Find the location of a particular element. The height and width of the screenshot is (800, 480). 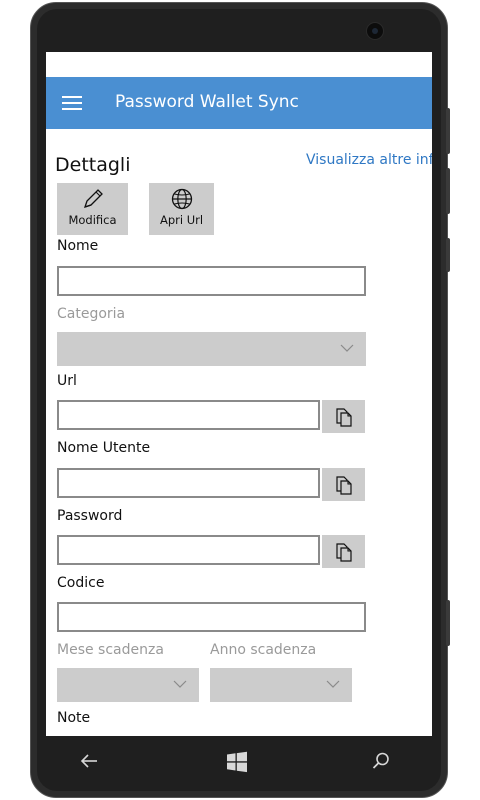

more-info-link: Visualizza altre inf is located at coordinates (369, 160).